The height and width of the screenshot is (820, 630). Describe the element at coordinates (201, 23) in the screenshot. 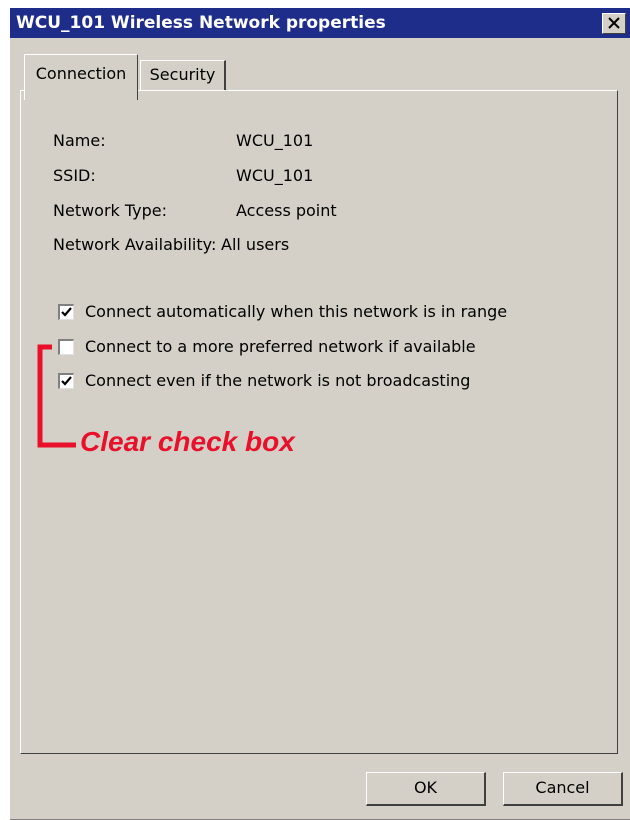

I see `window-title: WCU_101 Wireless Network properties` at that location.